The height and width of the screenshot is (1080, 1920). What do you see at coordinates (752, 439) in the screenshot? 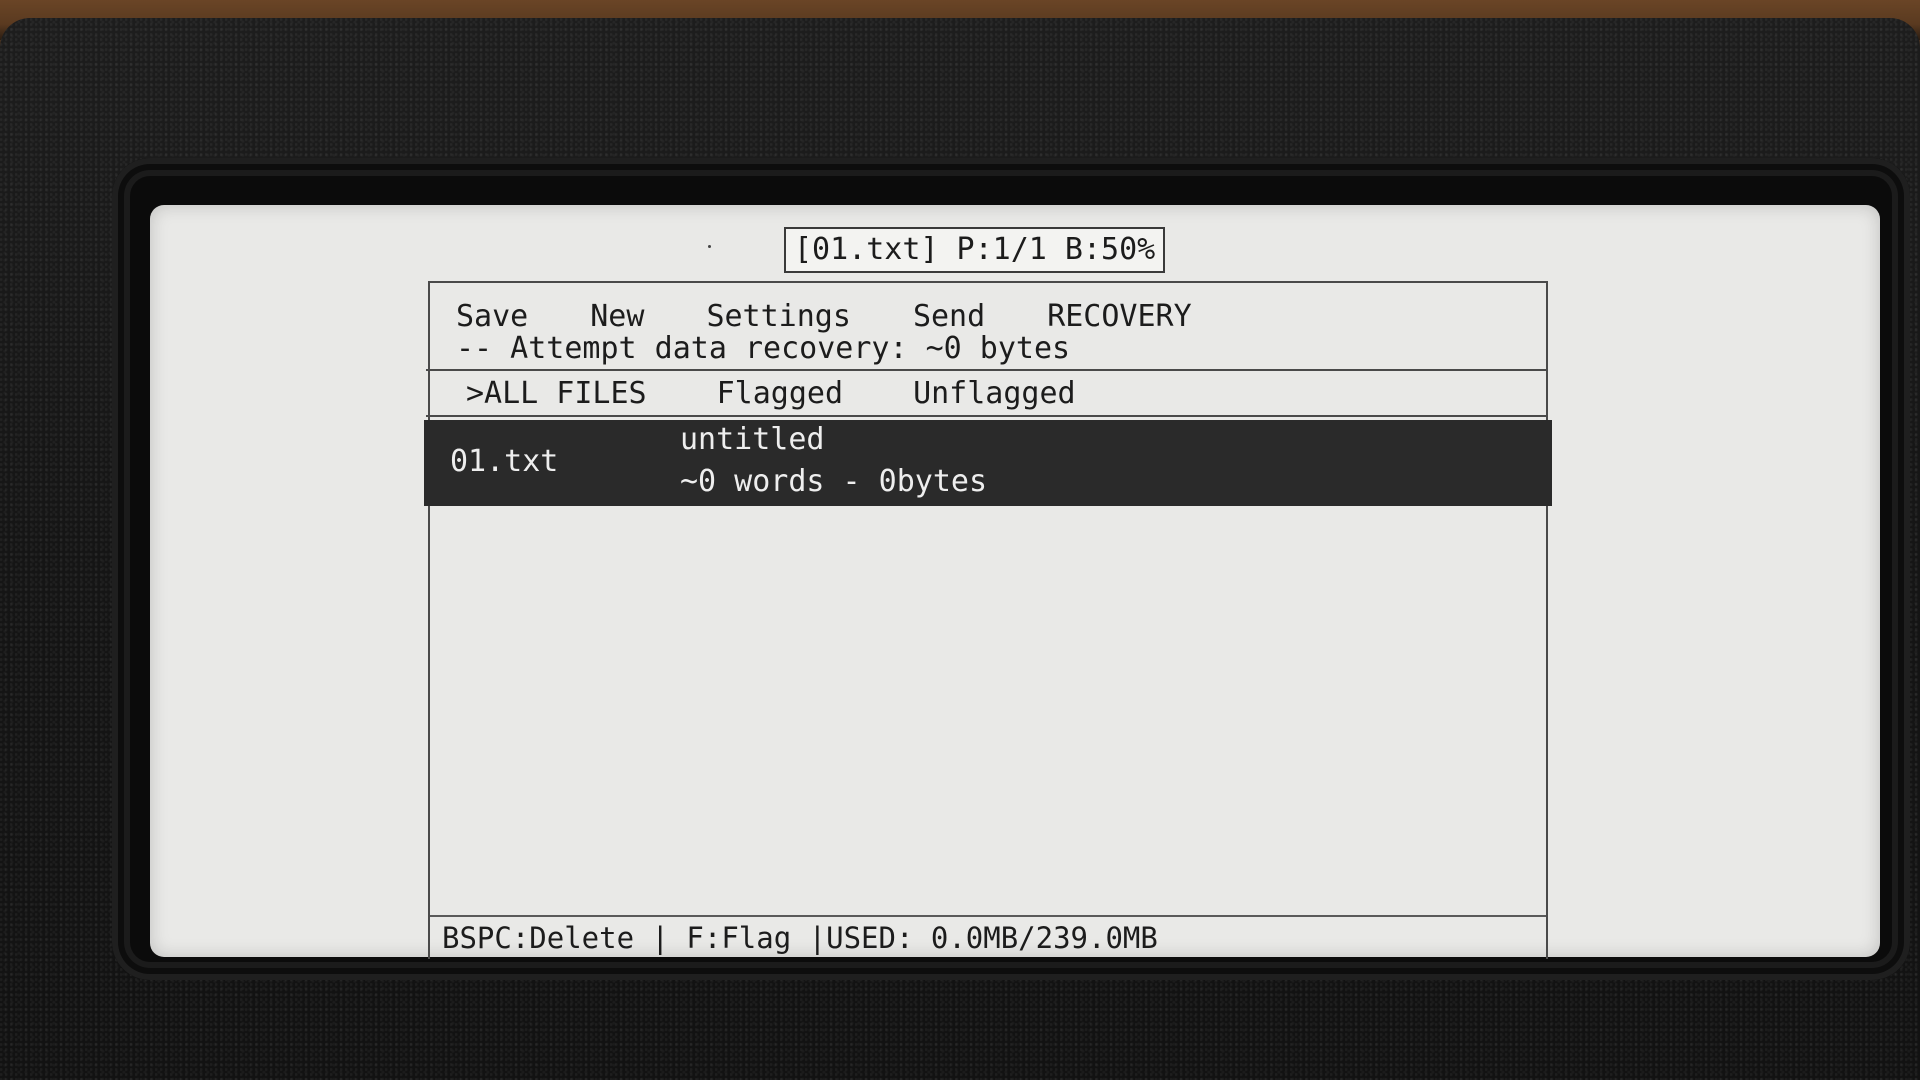
I see `file-title: untitled` at bounding box center [752, 439].